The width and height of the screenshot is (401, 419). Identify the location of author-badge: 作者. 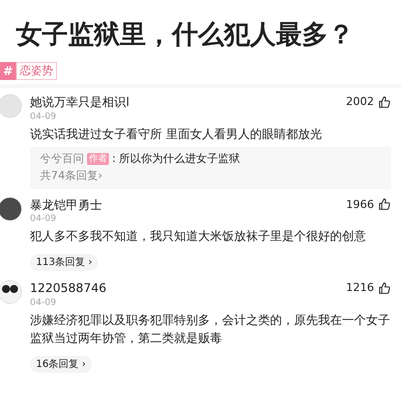
(98, 158).